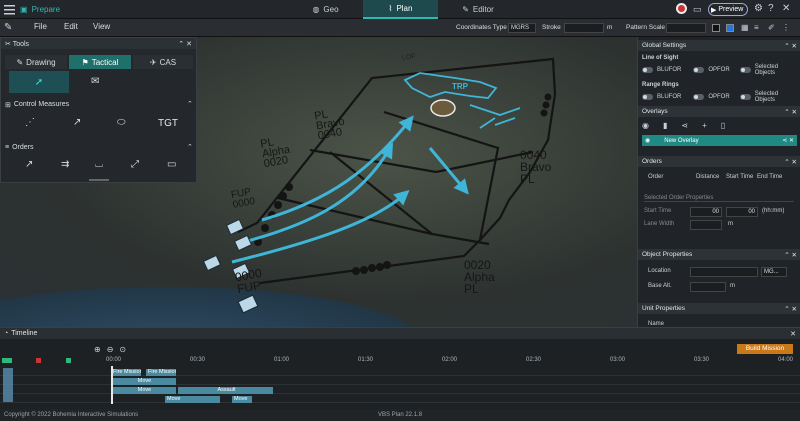 The height and width of the screenshot is (421, 800). What do you see at coordinates (95, 81) in the screenshot?
I see `envelope-tool: ✉` at bounding box center [95, 81].